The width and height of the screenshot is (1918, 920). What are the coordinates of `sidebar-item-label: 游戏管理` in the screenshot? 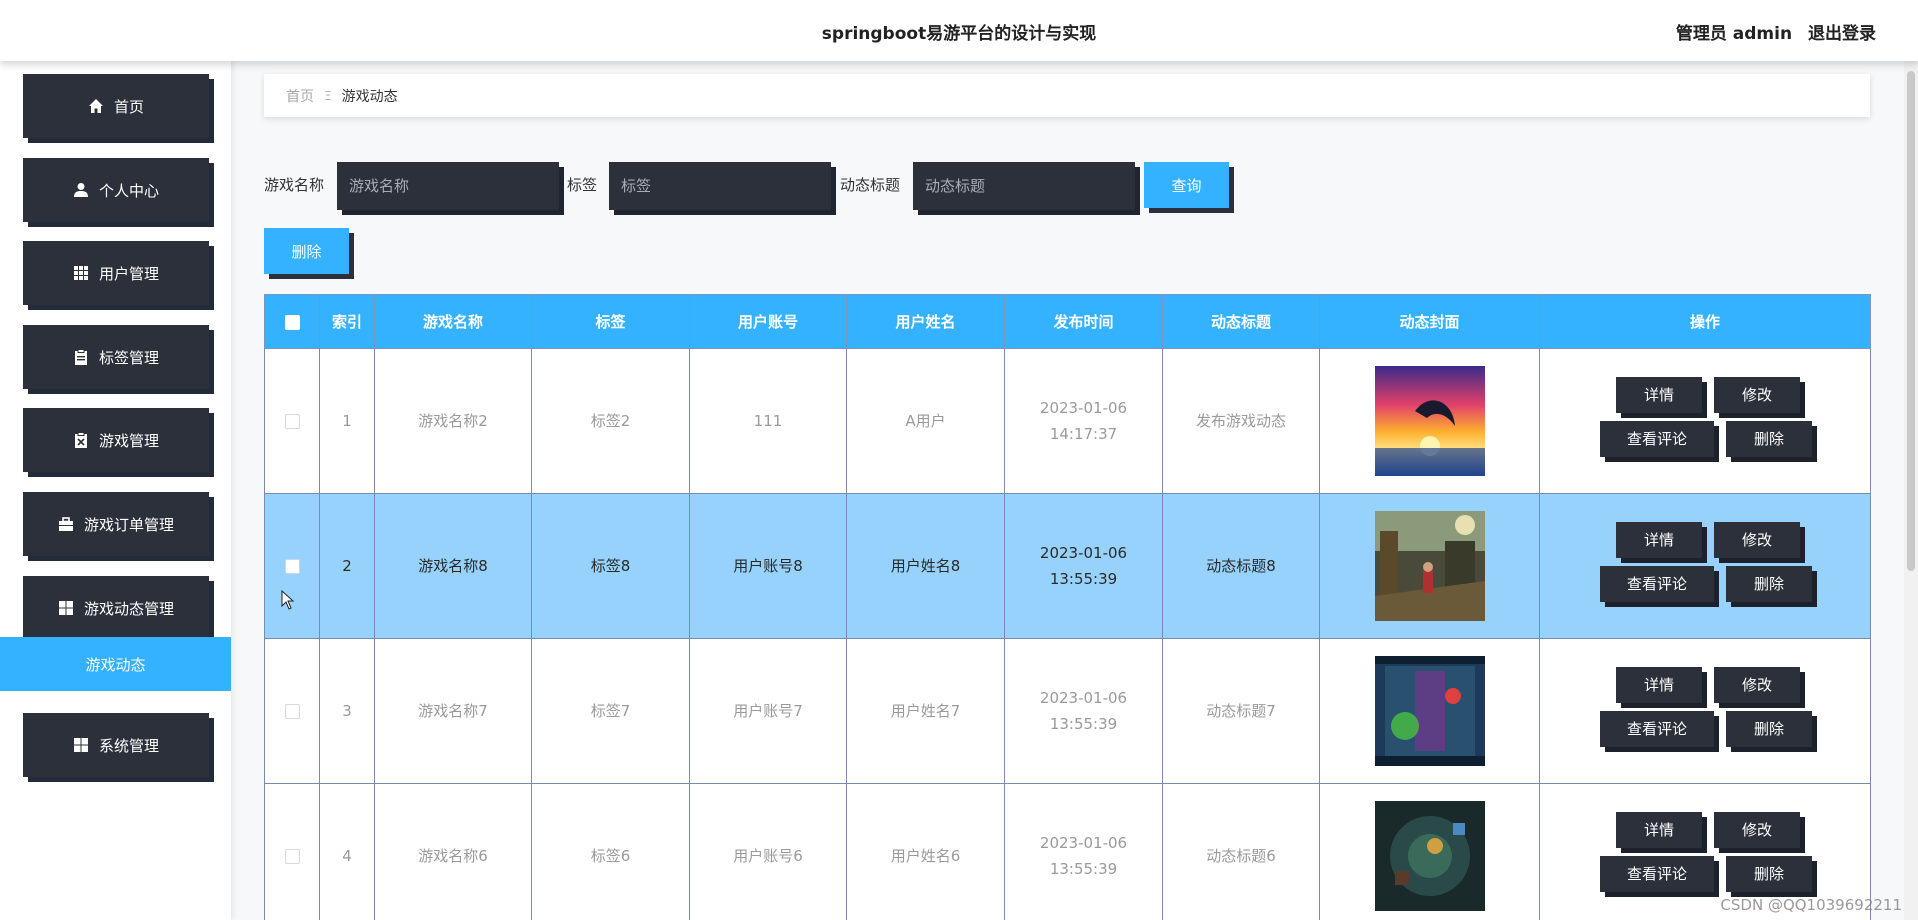 It's located at (128, 440).